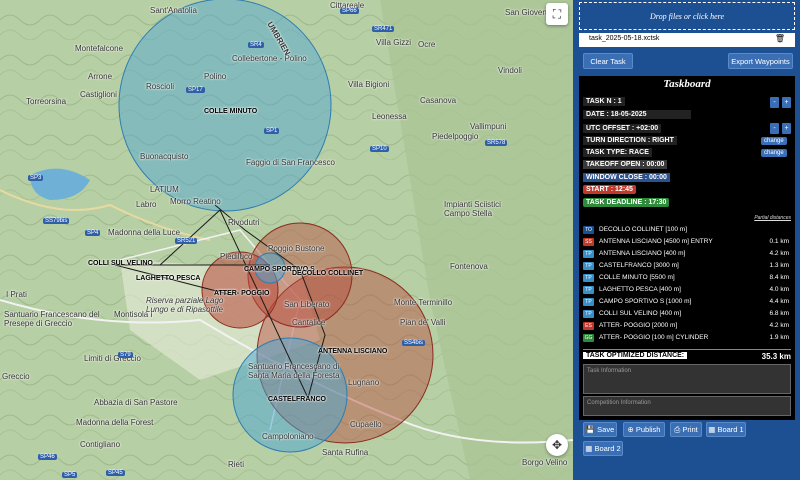 Image resolution: width=800 pixels, height=480 pixels. Describe the element at coordinates (608, 61) in the screenshot. I see `clear-task-button: Clear Task` at that location.